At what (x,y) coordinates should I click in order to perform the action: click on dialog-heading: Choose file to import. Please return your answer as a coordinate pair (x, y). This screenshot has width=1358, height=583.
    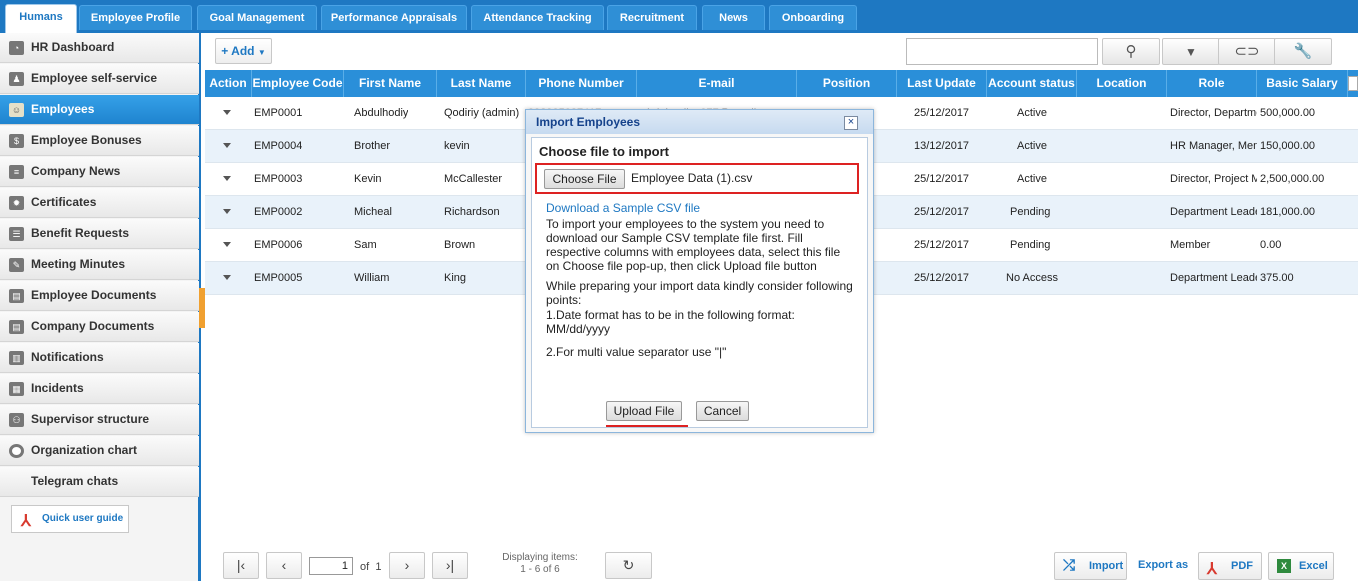
    Looking at the image, I should click on (604, 151).